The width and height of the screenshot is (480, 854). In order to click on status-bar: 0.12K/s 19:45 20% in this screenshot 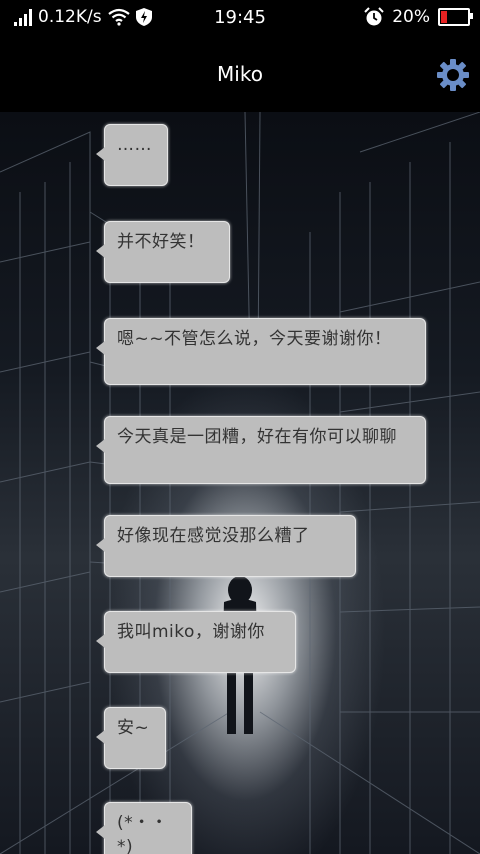, I will do `click(240, 18)`.